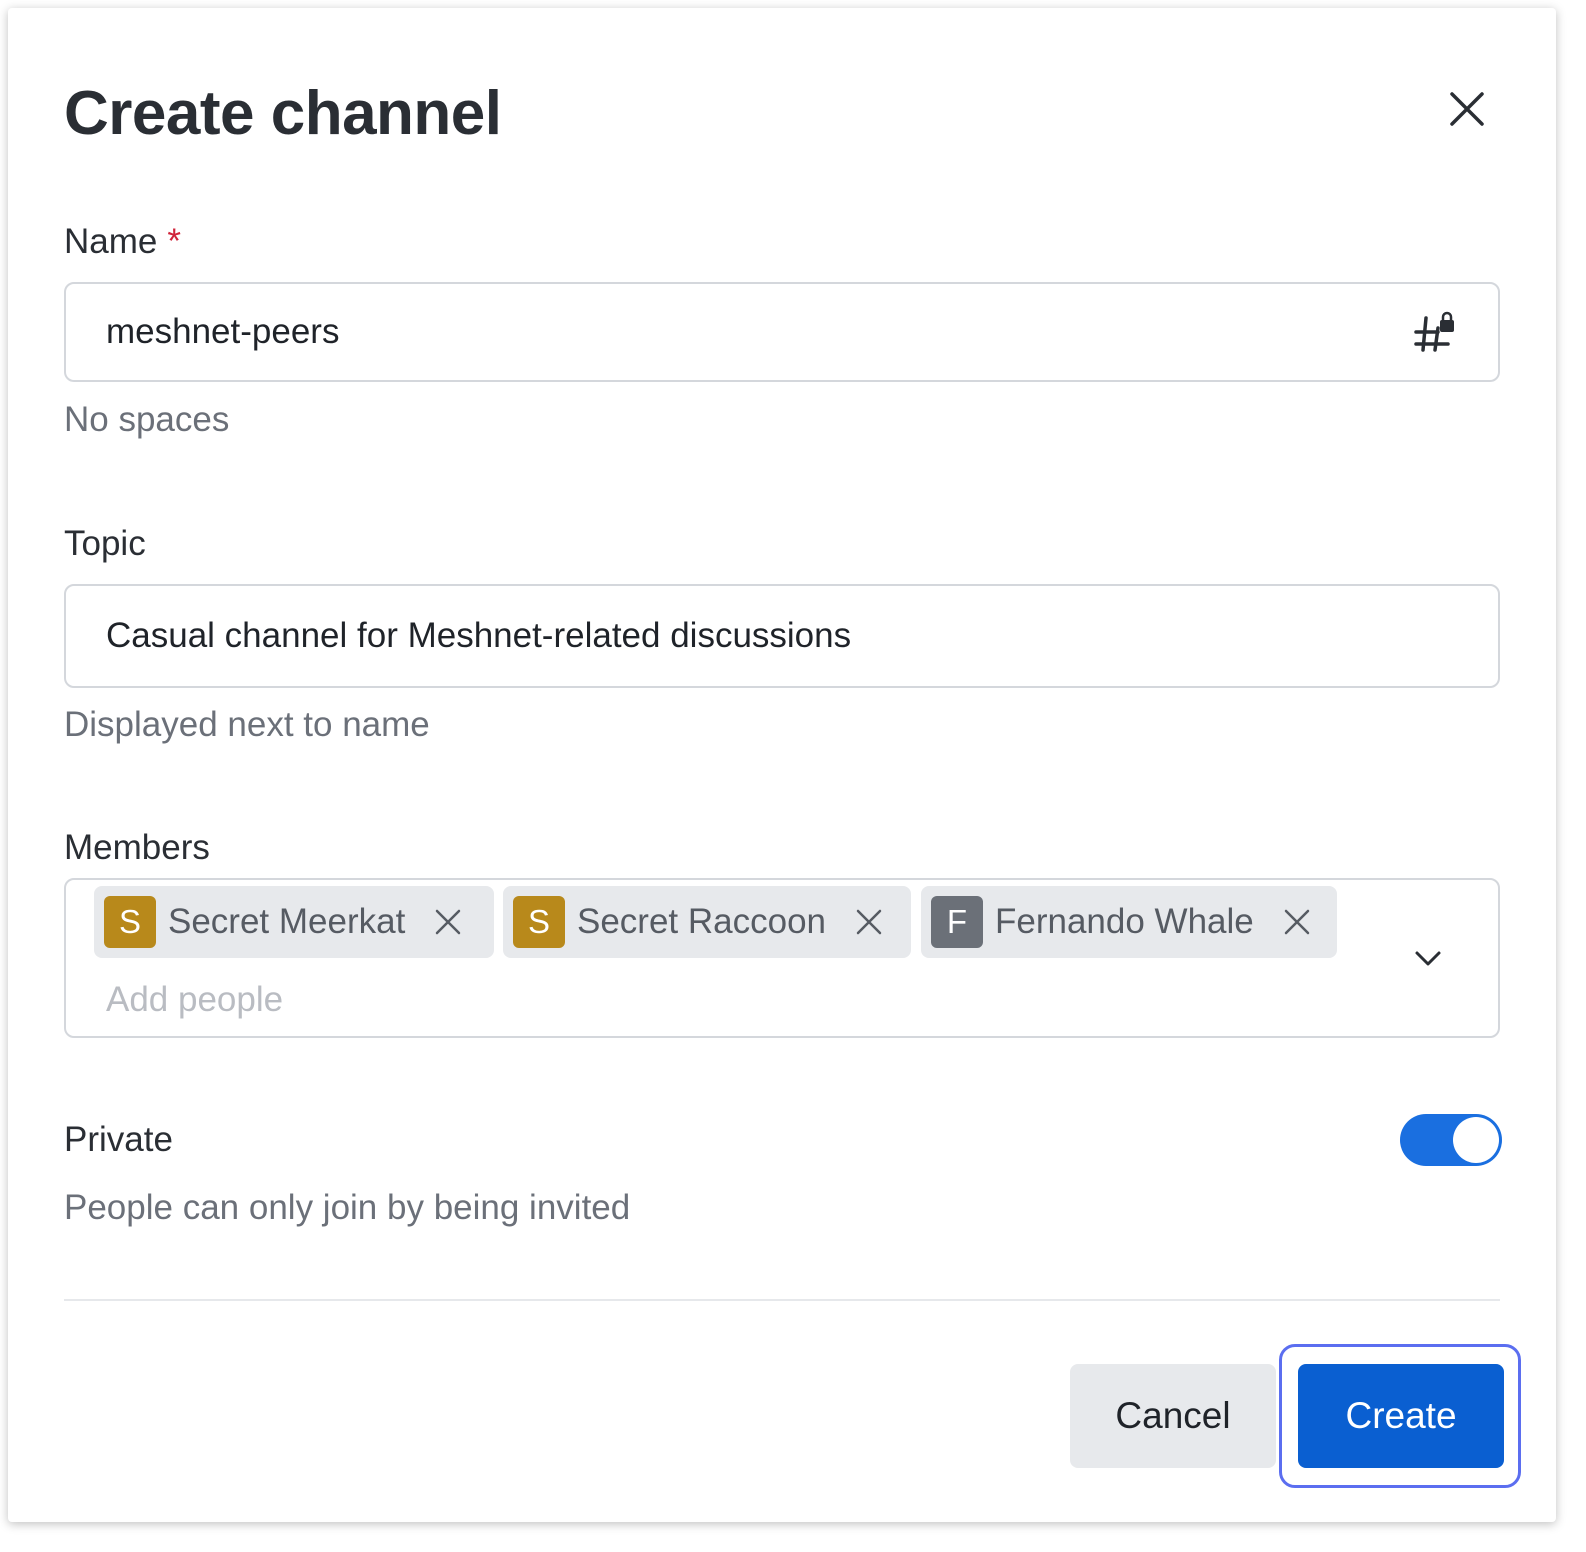 This screenshot has height=1552, width=1586. What do you see at coordinates (105, 543) in the screenshot?
I see `topic-label: Topic` at bounding box center [105, 543].